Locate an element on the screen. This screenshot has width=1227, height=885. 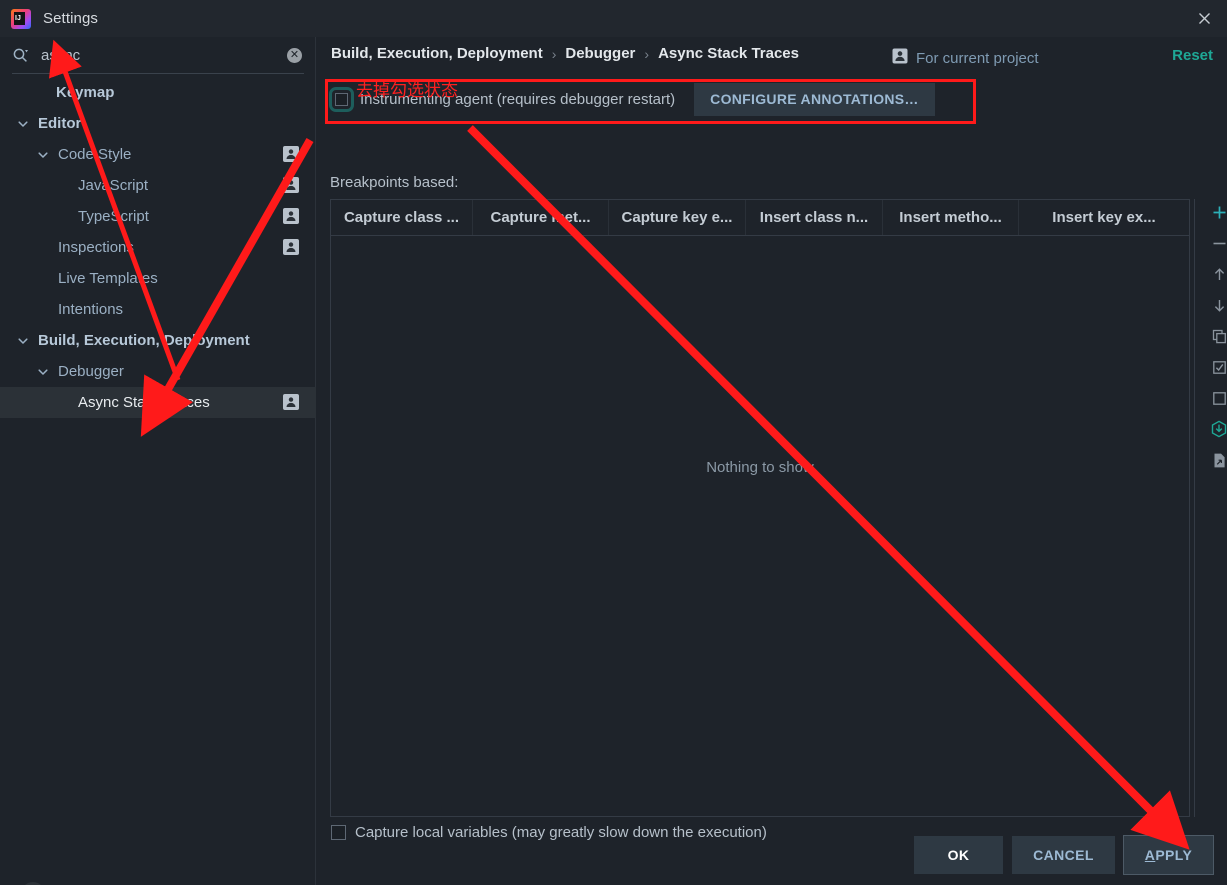
window-title: Settings is located at coordinates (70, 18).